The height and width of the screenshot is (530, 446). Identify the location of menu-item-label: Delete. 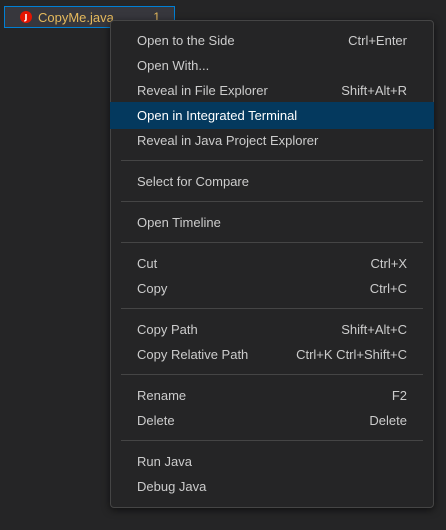
(156, 420).